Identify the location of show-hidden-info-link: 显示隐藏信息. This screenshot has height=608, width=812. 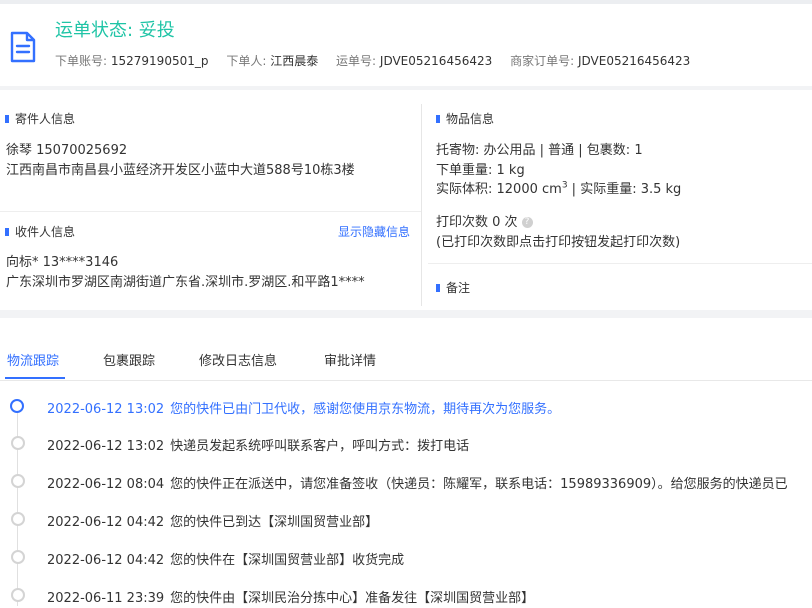
(374, 231).